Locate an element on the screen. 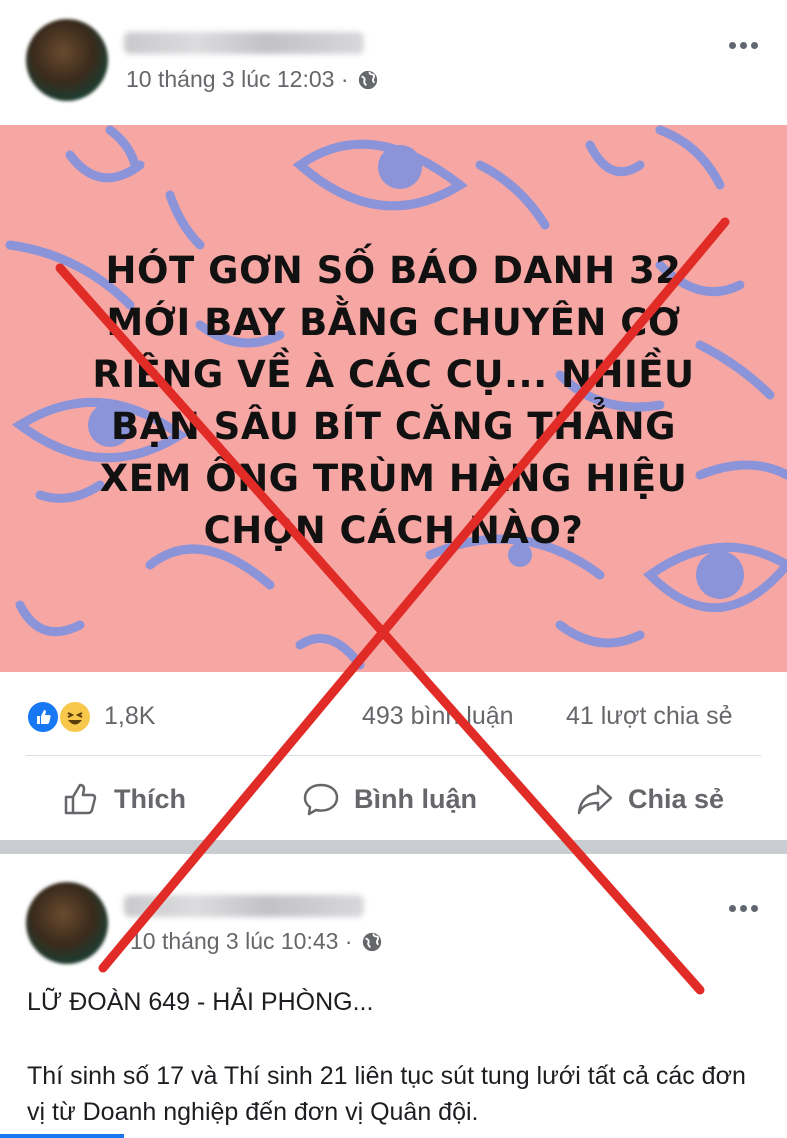 The width and height of the screenshot is (787, 1138). like-label: Thích is located at coordinates (150, 798).